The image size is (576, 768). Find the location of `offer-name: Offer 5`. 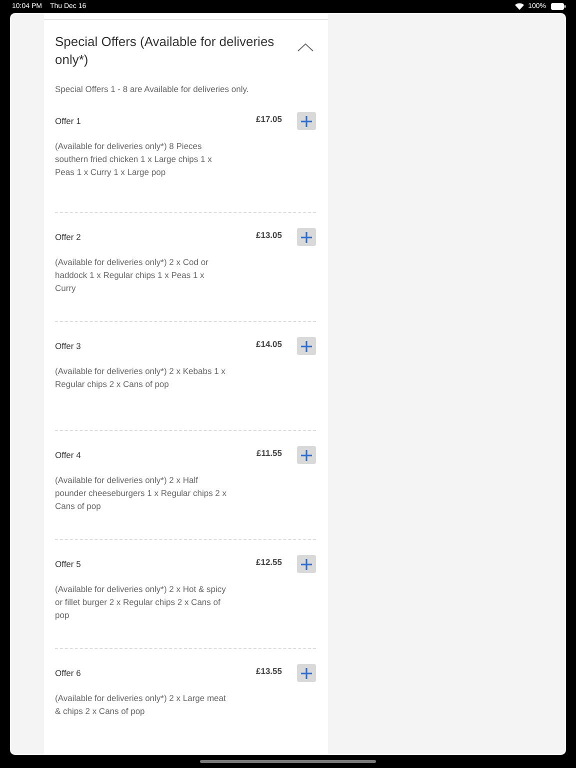

offer-name: Offer 5 is located at coordinates (68, 564).